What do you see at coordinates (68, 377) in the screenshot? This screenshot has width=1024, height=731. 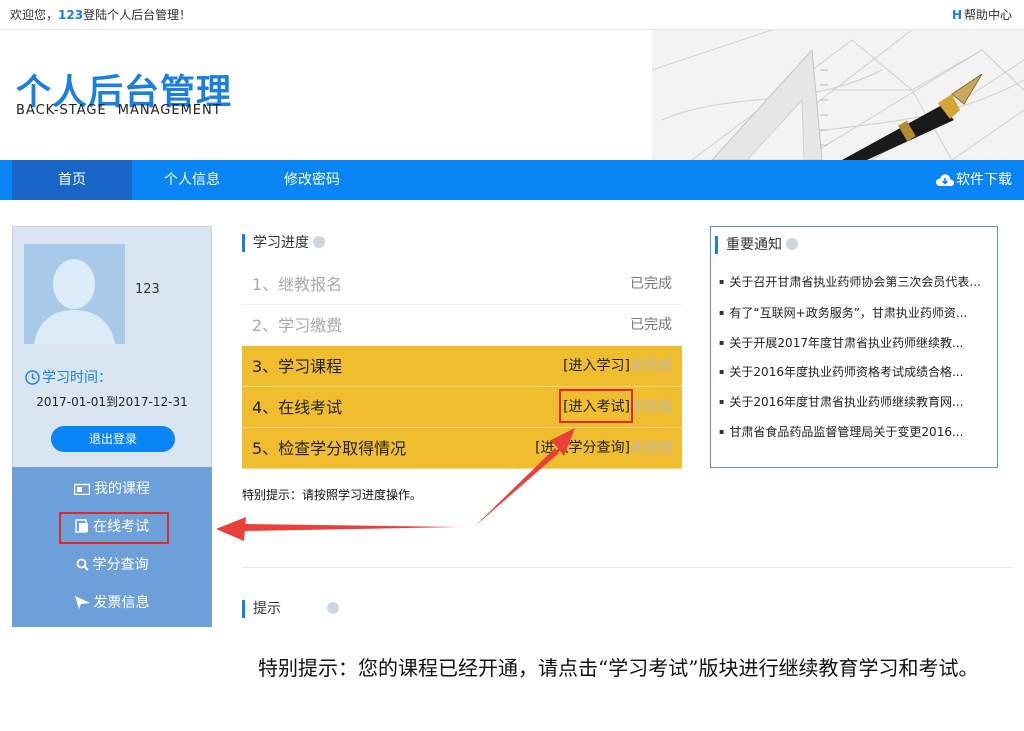 I see `study-time-label: 学习时间：` at bounding box center [68, 377].